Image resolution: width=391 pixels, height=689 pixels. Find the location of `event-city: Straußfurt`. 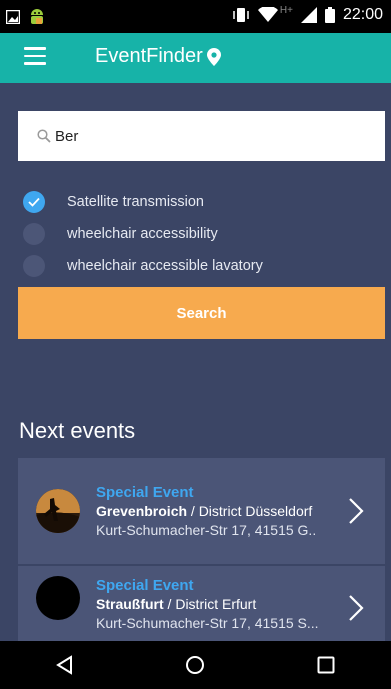

event-city: Straußfurt is located at coordinates (130, 604).